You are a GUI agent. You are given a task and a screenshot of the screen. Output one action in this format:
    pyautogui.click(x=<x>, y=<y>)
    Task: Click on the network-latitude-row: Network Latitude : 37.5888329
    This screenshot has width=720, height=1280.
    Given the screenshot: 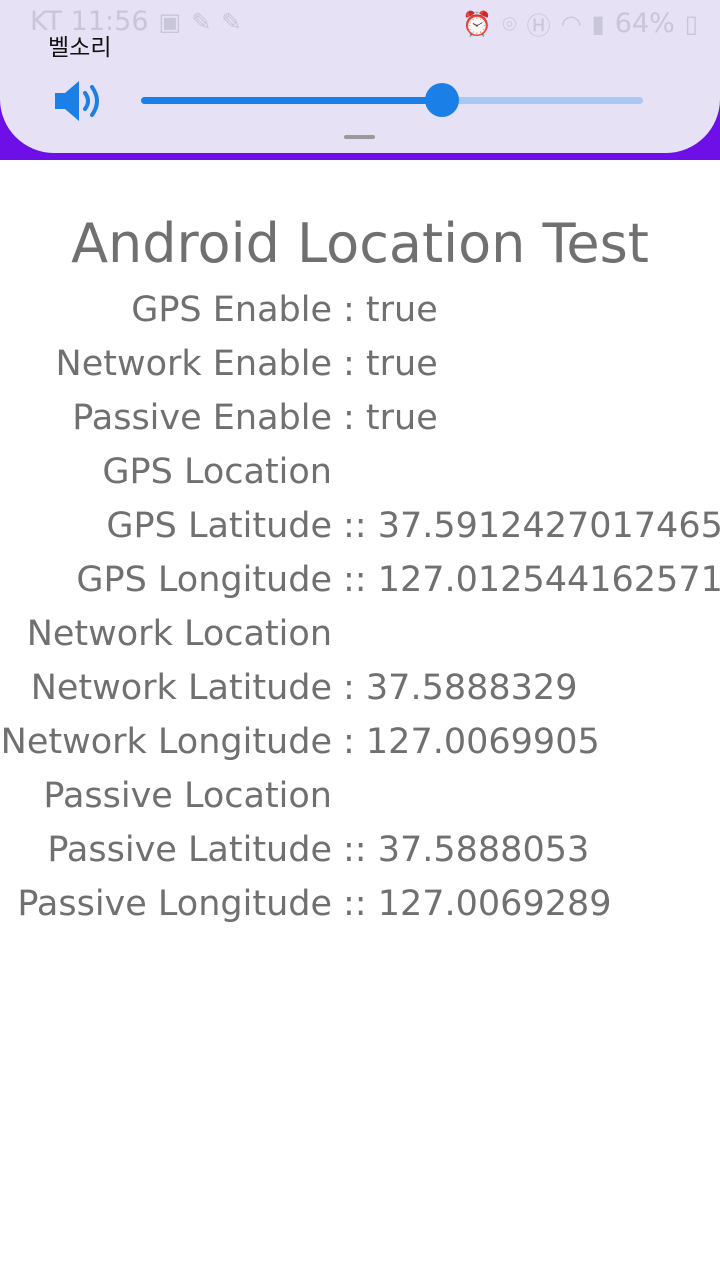 What is the action you would take?
    pyautogui.click(x=360, y=691)
    